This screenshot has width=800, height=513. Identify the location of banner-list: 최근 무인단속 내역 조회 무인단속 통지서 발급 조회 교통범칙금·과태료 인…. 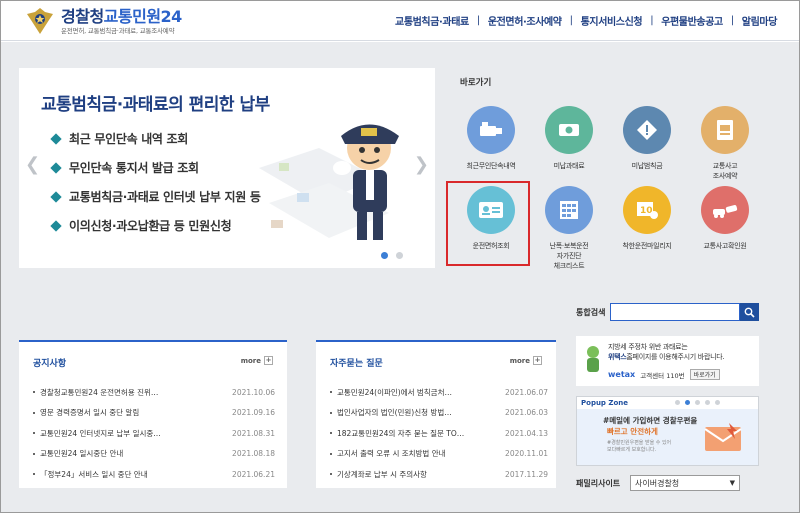
(155, 182).